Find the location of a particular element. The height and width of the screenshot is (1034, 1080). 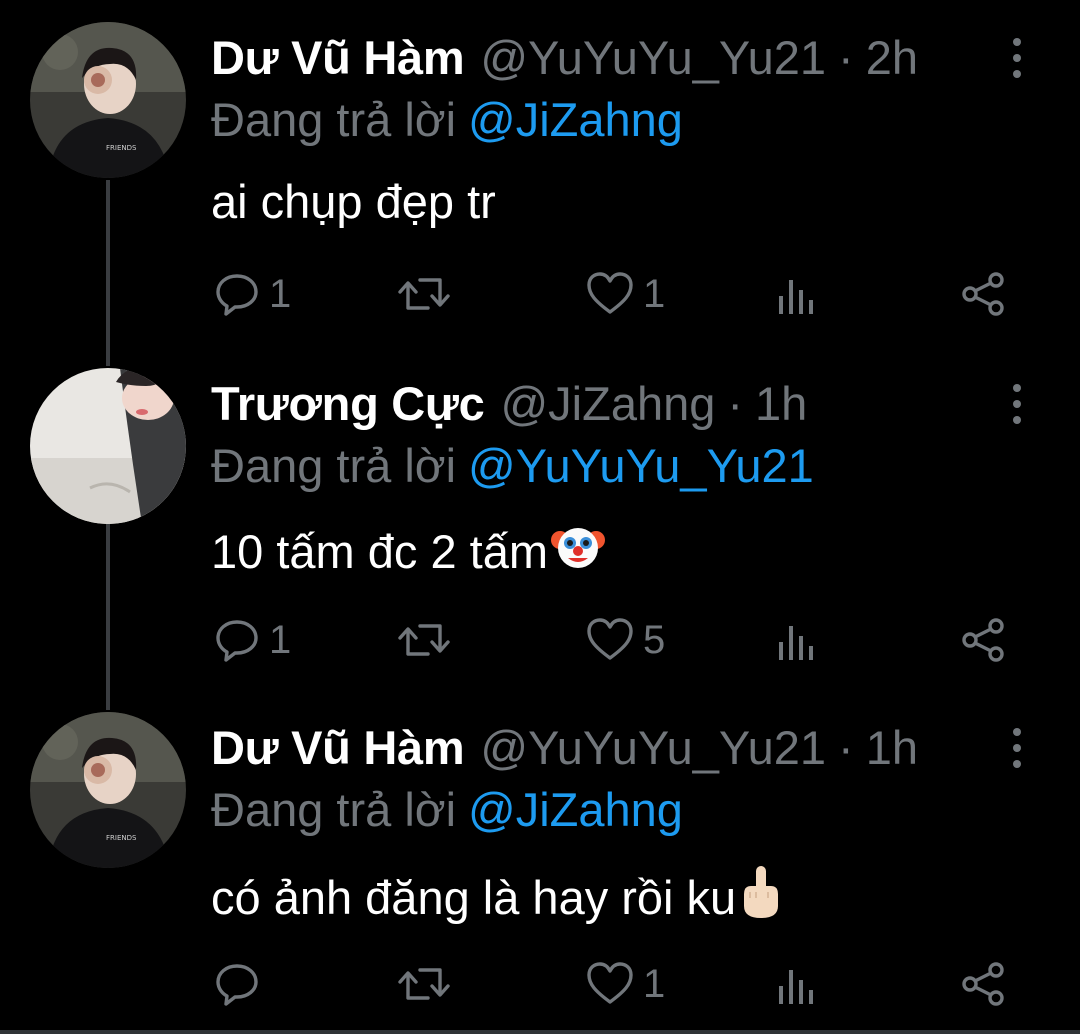

avatar is located at coordinates (108, 446).